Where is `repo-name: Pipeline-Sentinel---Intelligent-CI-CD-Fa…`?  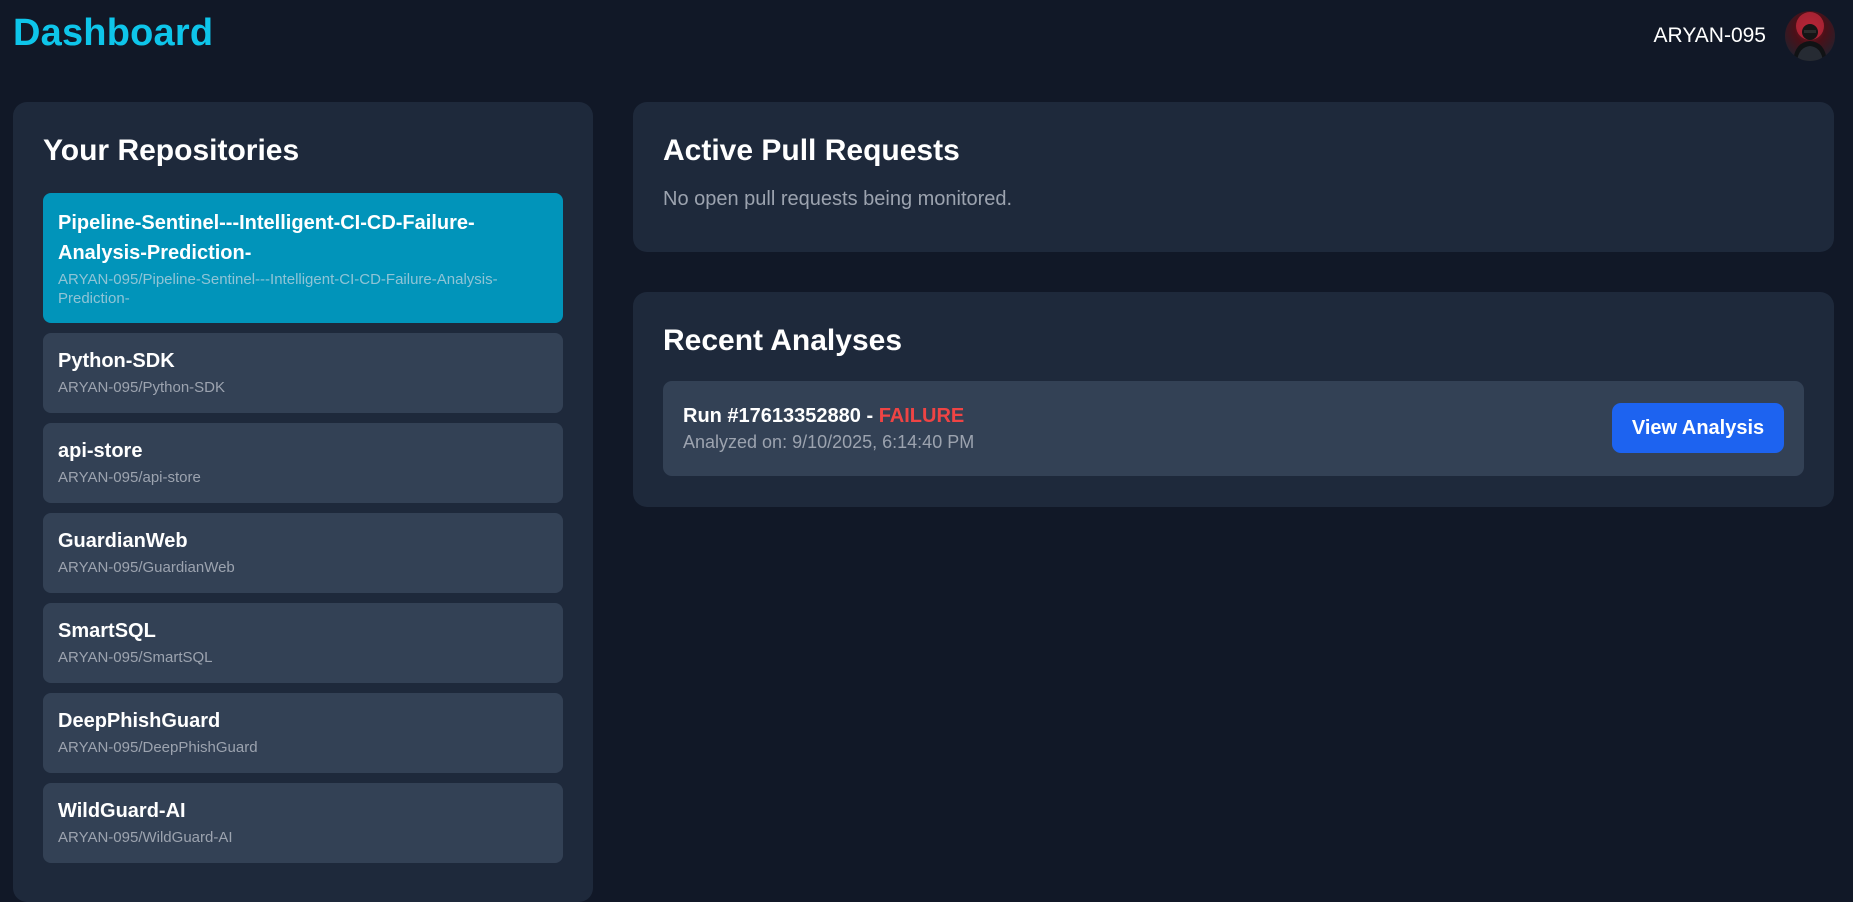 repo-name: Pipeline-Sentinel---Intelligent-CI-CD-Fa… is located at coordinates (266, 238).